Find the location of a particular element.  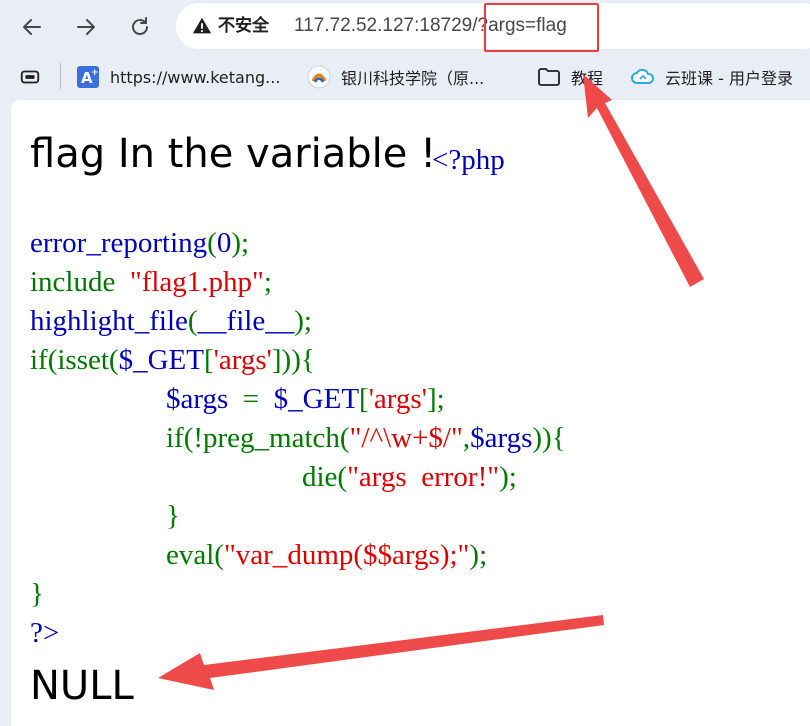

code-token: ; is located at coordinates (267, 282).